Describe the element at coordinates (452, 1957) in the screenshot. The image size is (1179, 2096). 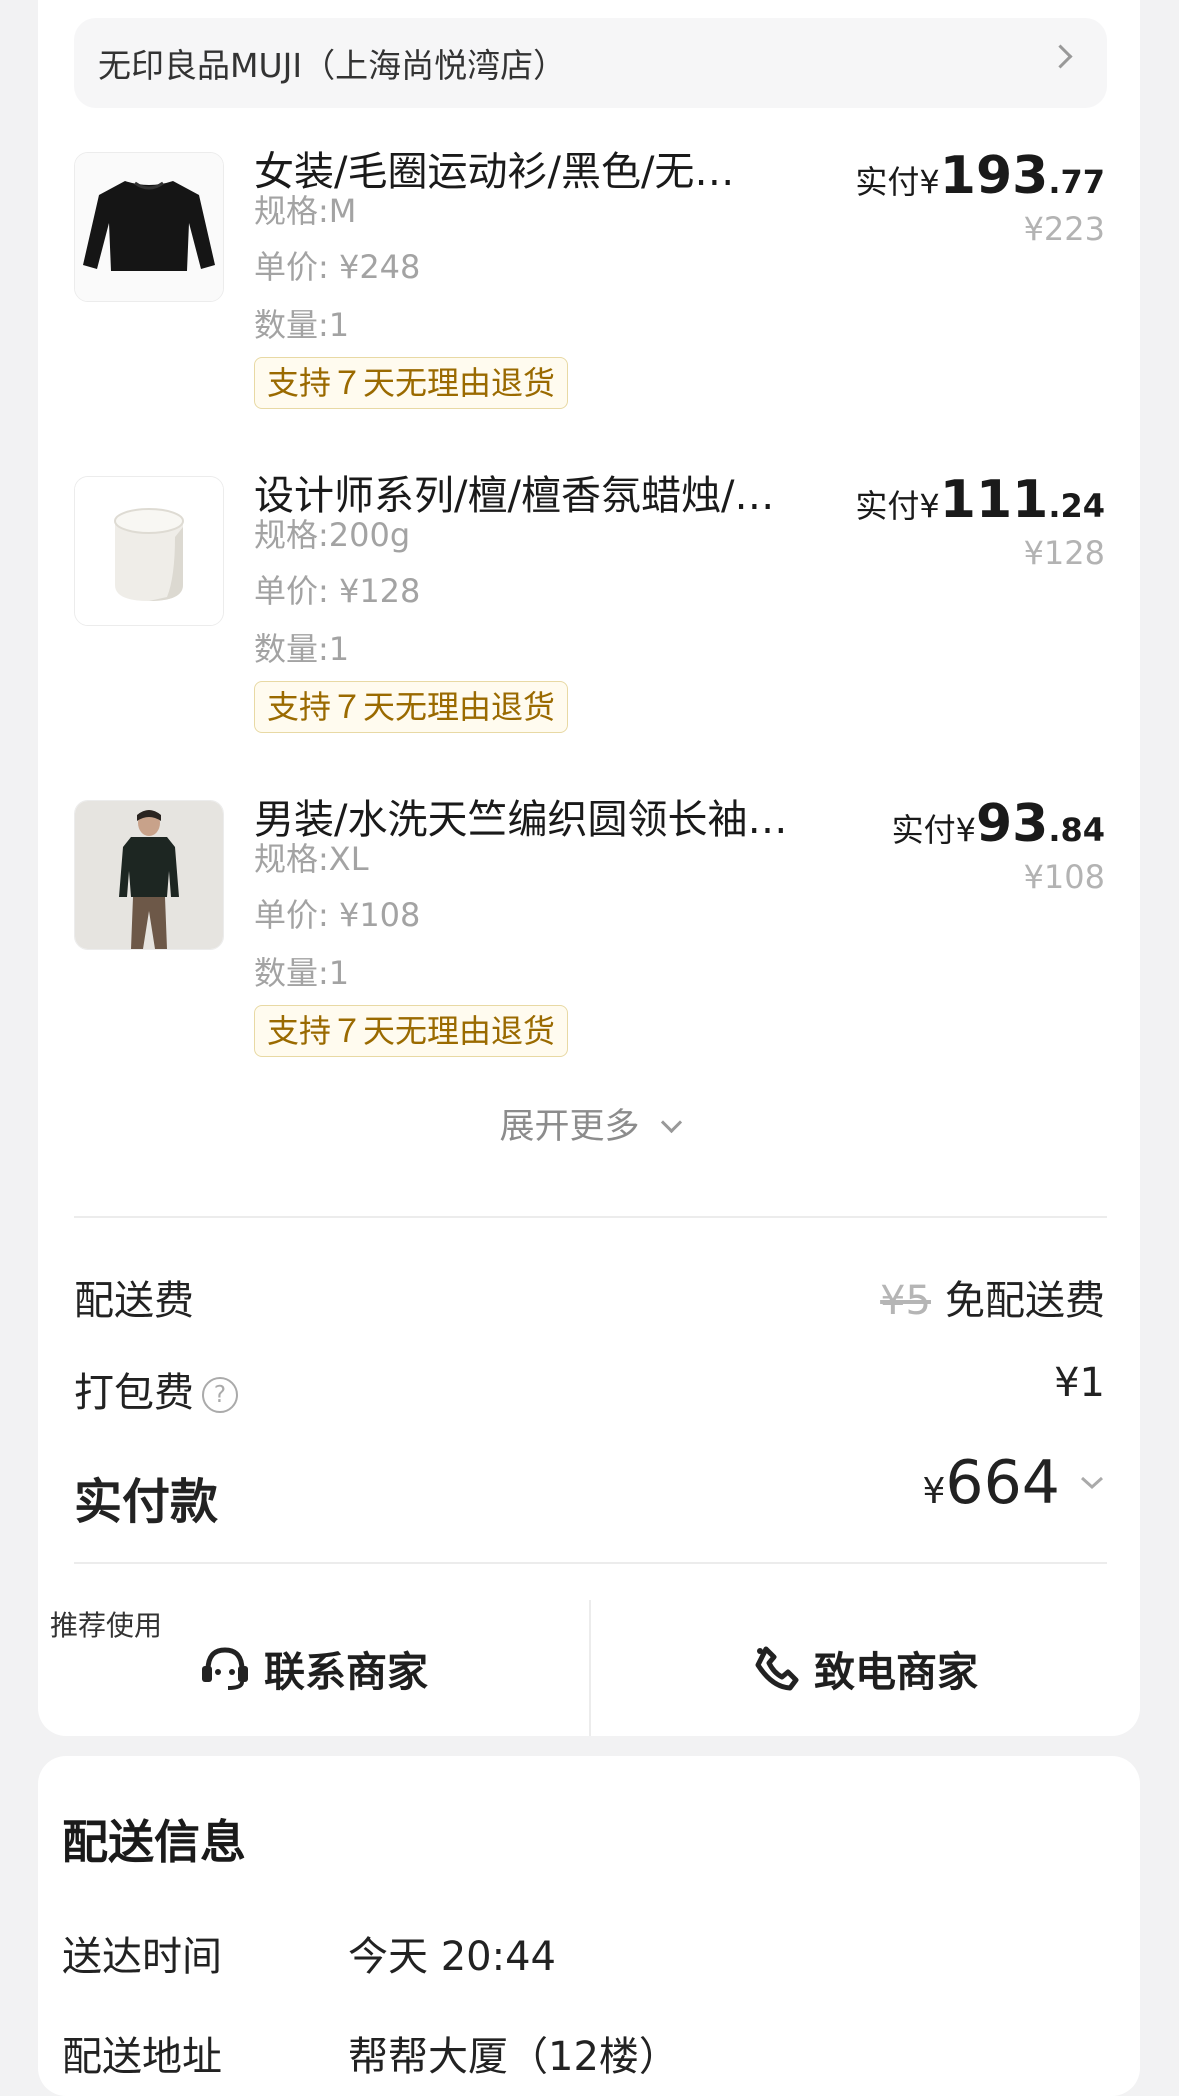
I see `delivery-time-value: 今天 20:44` at that location.